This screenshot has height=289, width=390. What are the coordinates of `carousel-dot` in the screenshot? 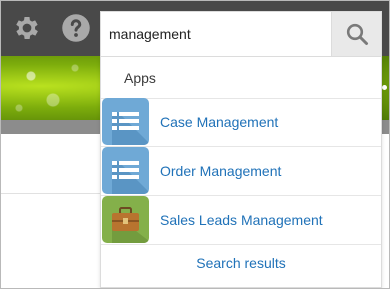 It's located at (384, 87).